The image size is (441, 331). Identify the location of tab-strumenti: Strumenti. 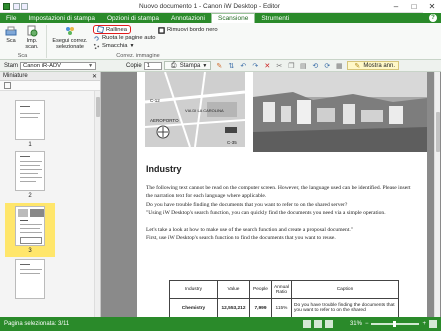
(275, 18).